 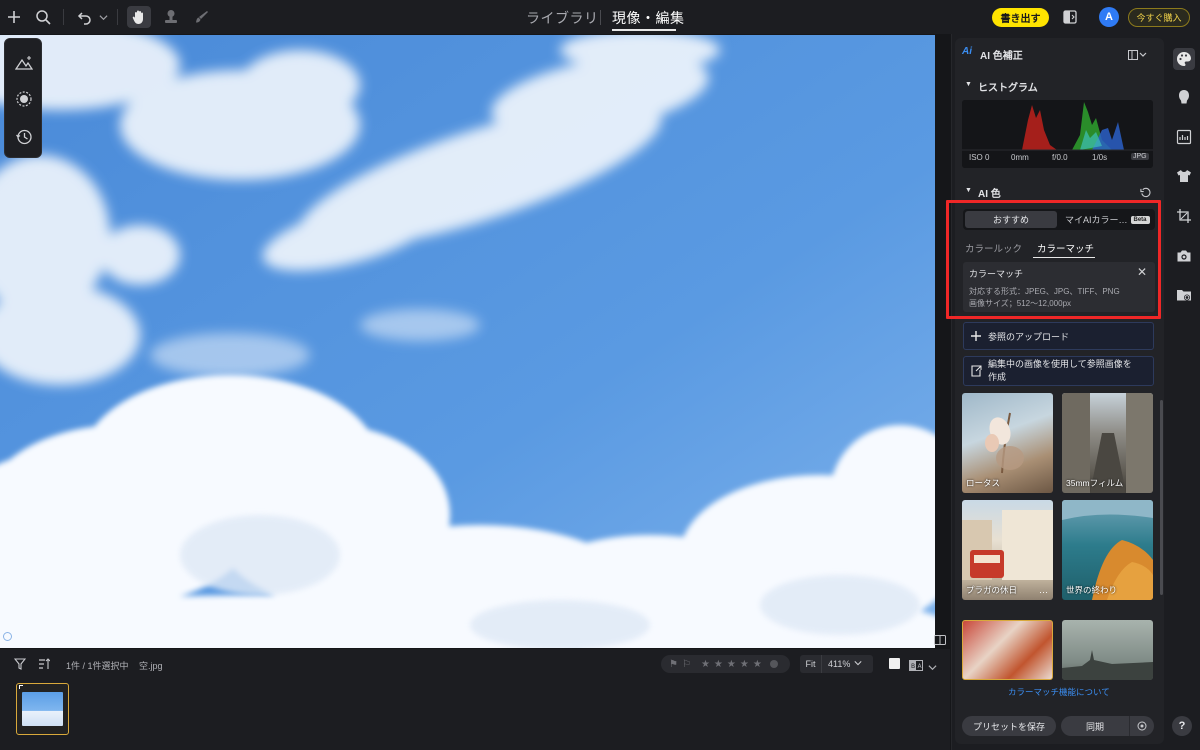 I want to click on svg-text: A, so click(x=920, y=666).